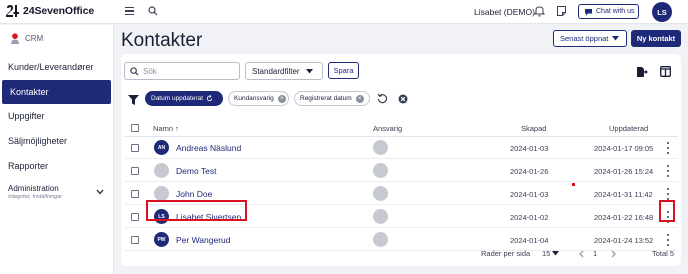 This screenshot has height=274, width=688. What do you see at coordinates (56, 166) in the screenshot?
I see `sidebar-item-rapporter: Rapporter` at bounding box center [56, 166].